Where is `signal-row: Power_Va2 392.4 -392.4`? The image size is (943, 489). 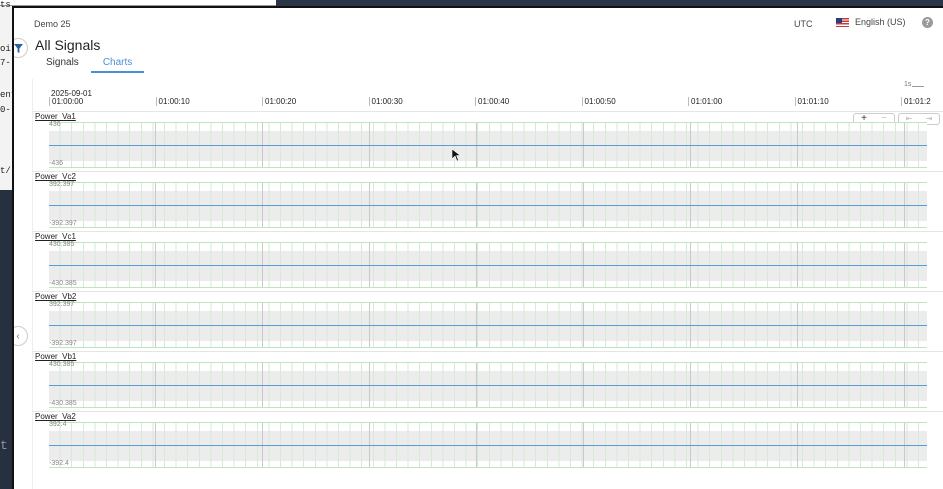
signal-row: Power_Va2 392.4 -392.4 is located at coordinates (488, 441).